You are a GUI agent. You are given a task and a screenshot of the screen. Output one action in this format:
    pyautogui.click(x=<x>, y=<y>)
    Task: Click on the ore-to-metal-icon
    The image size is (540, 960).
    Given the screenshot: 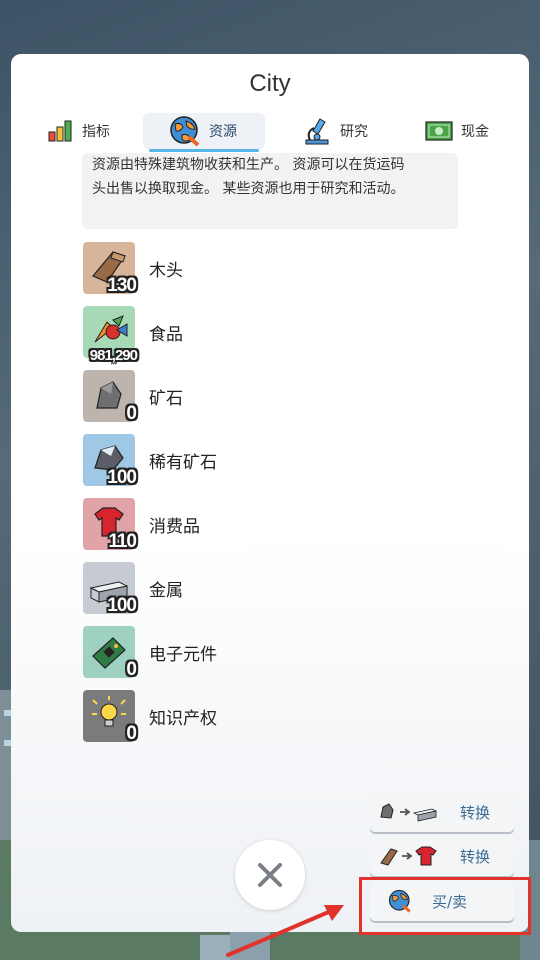 What is the action you would take?
    pyautogui.click(x=409, y=812)
    